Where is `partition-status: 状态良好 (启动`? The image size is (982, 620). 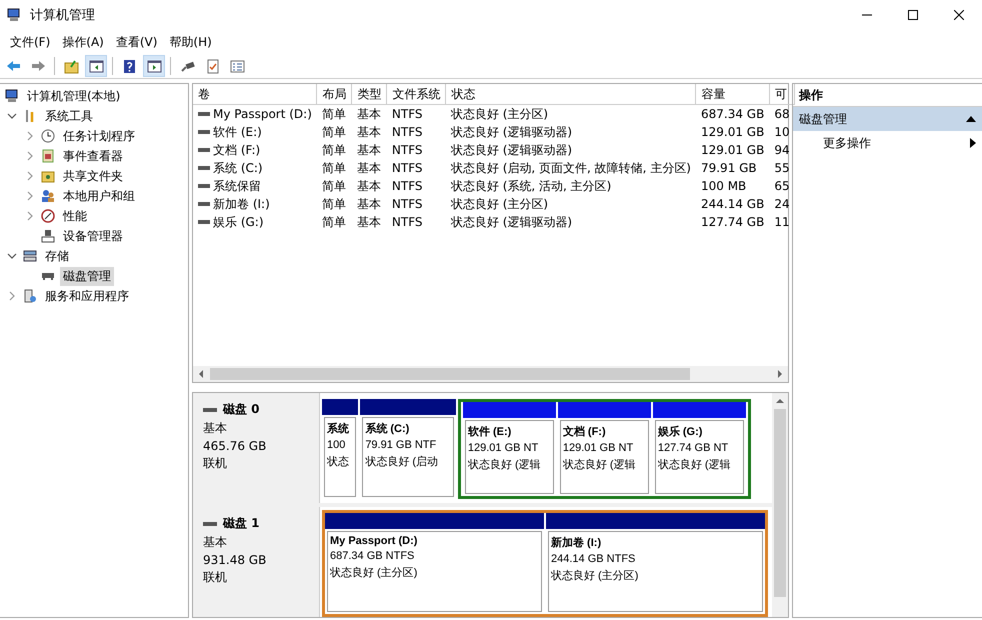
partition-status: 状态良好 (启动 is located at coordinates (402, 461).